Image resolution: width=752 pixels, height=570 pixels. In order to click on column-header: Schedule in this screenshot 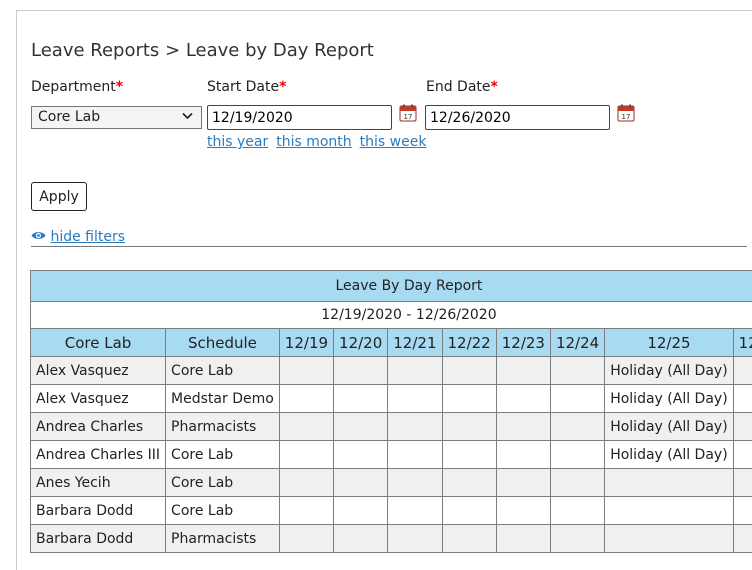, I will do `click(223, 343)`.